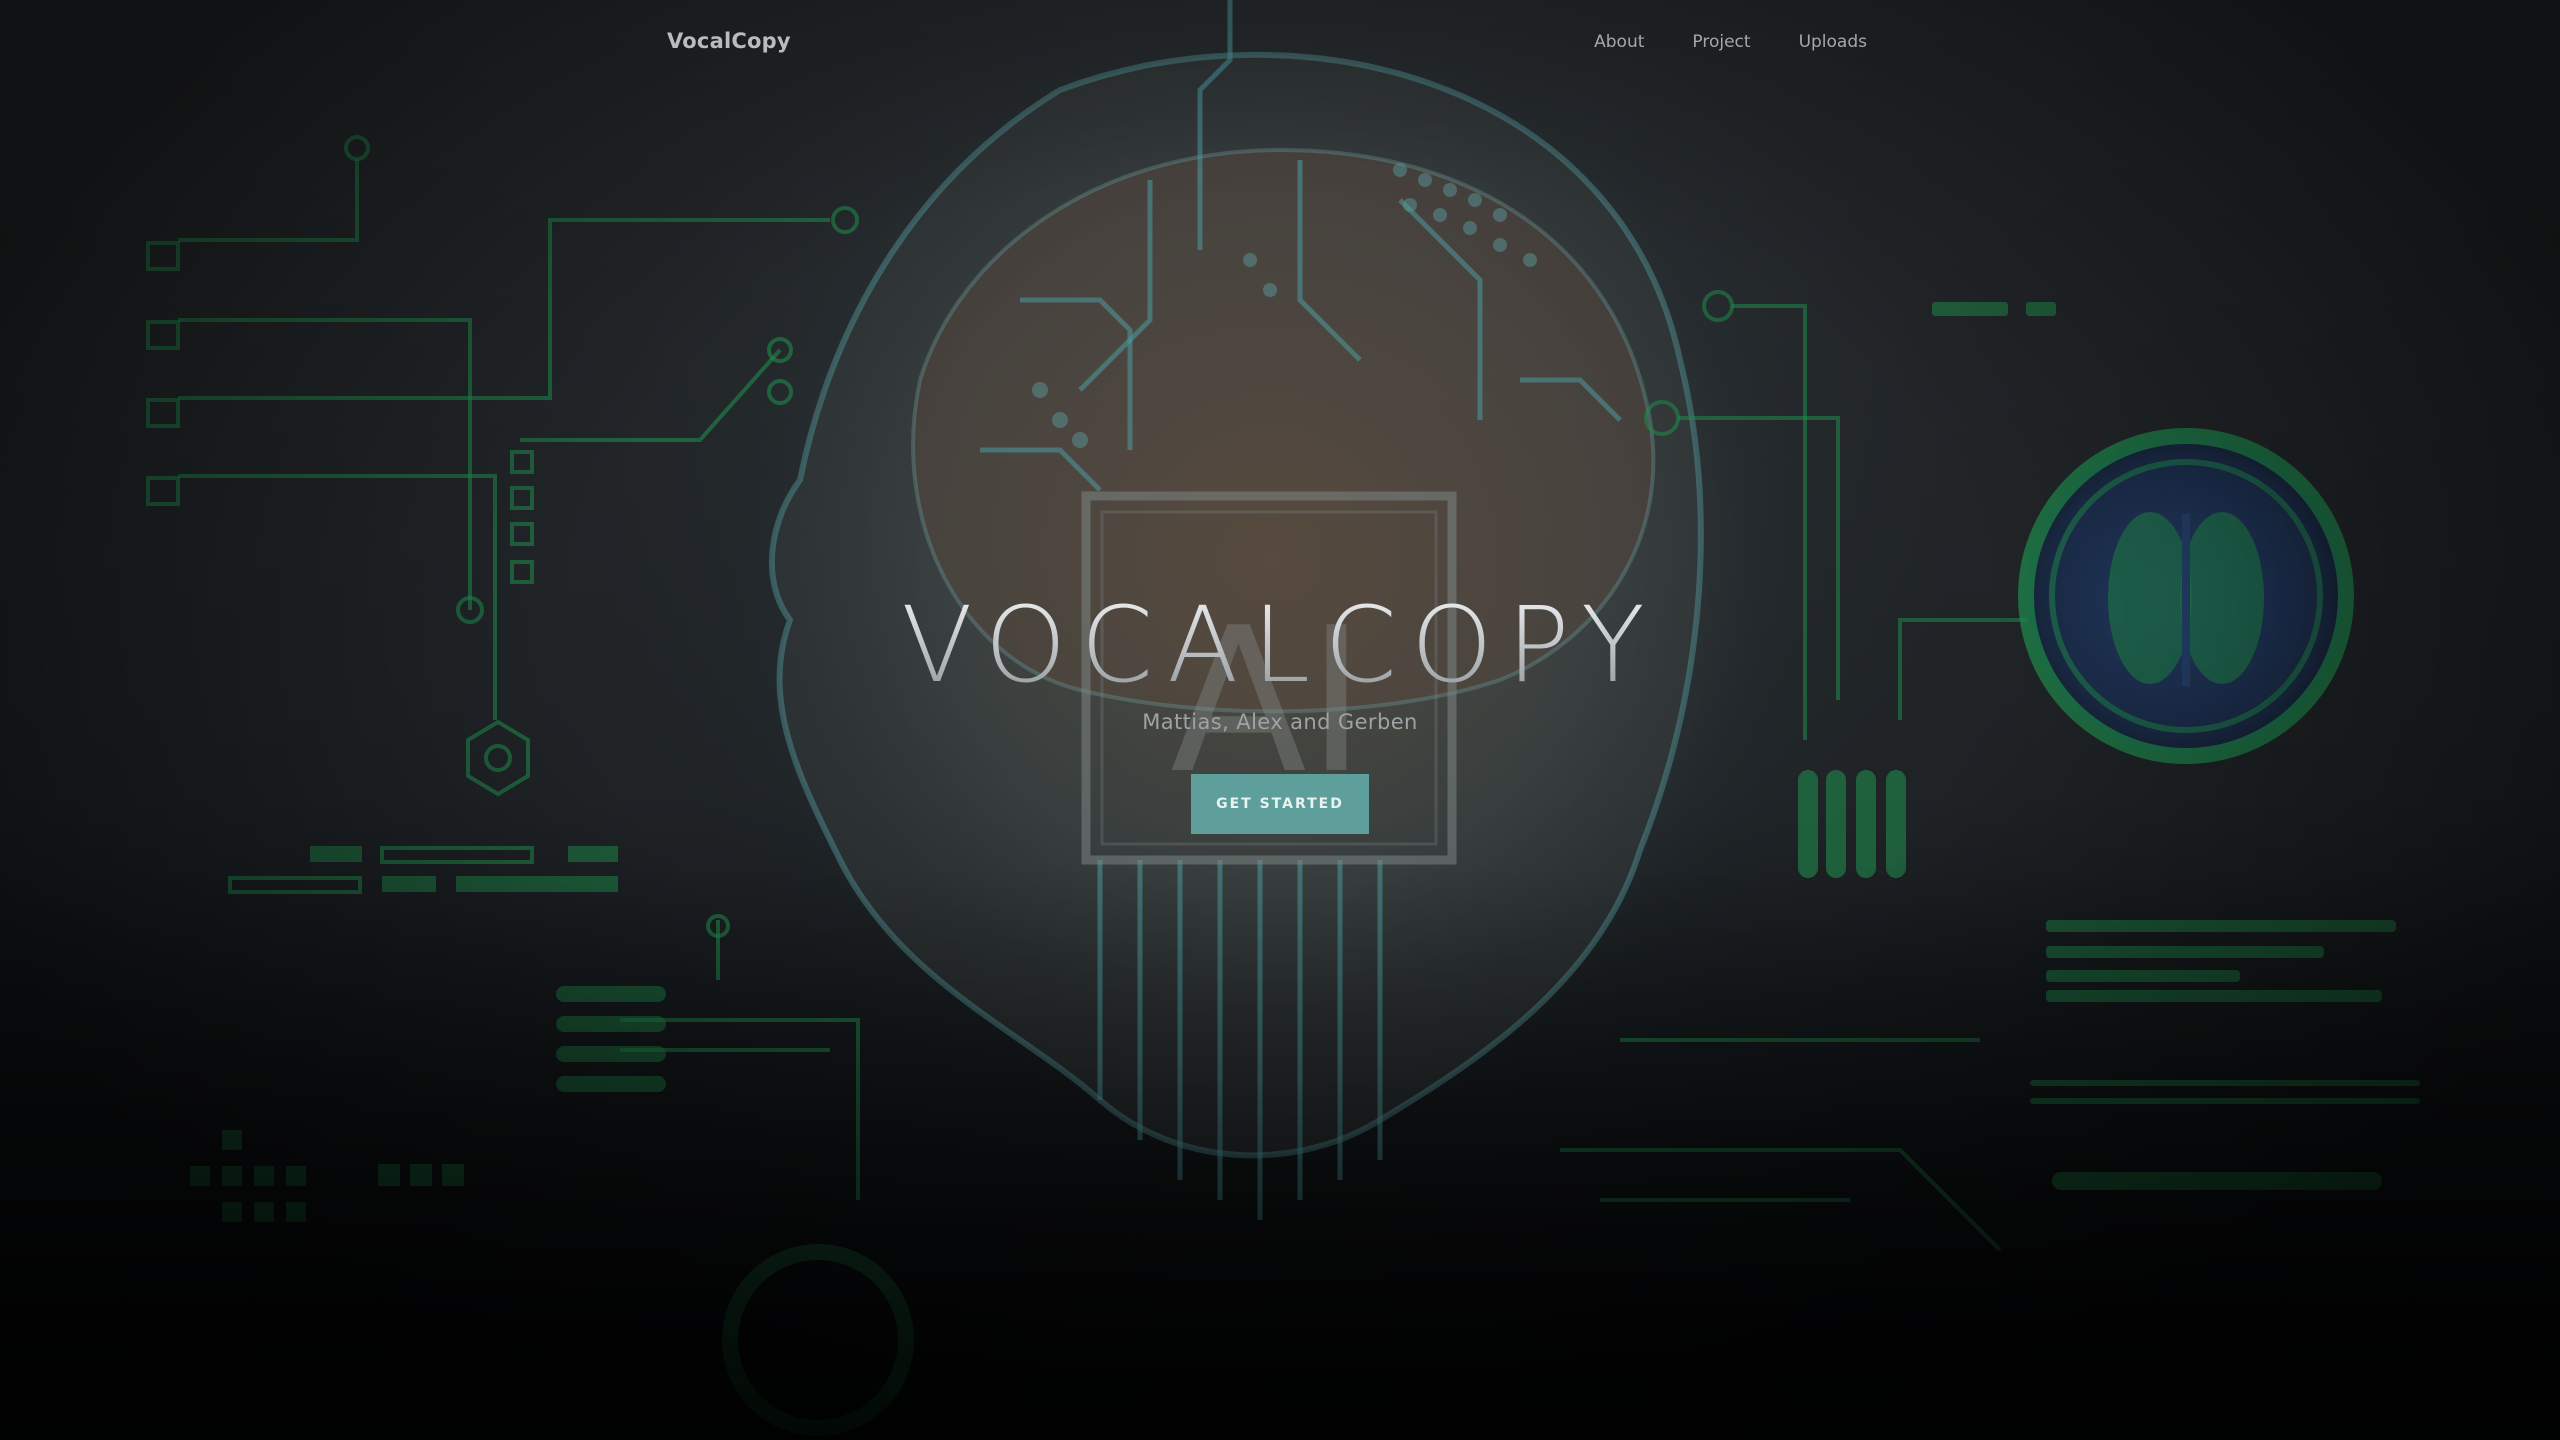  I want to click on brand-logo-link: VocalCopy, so click(729, 41).